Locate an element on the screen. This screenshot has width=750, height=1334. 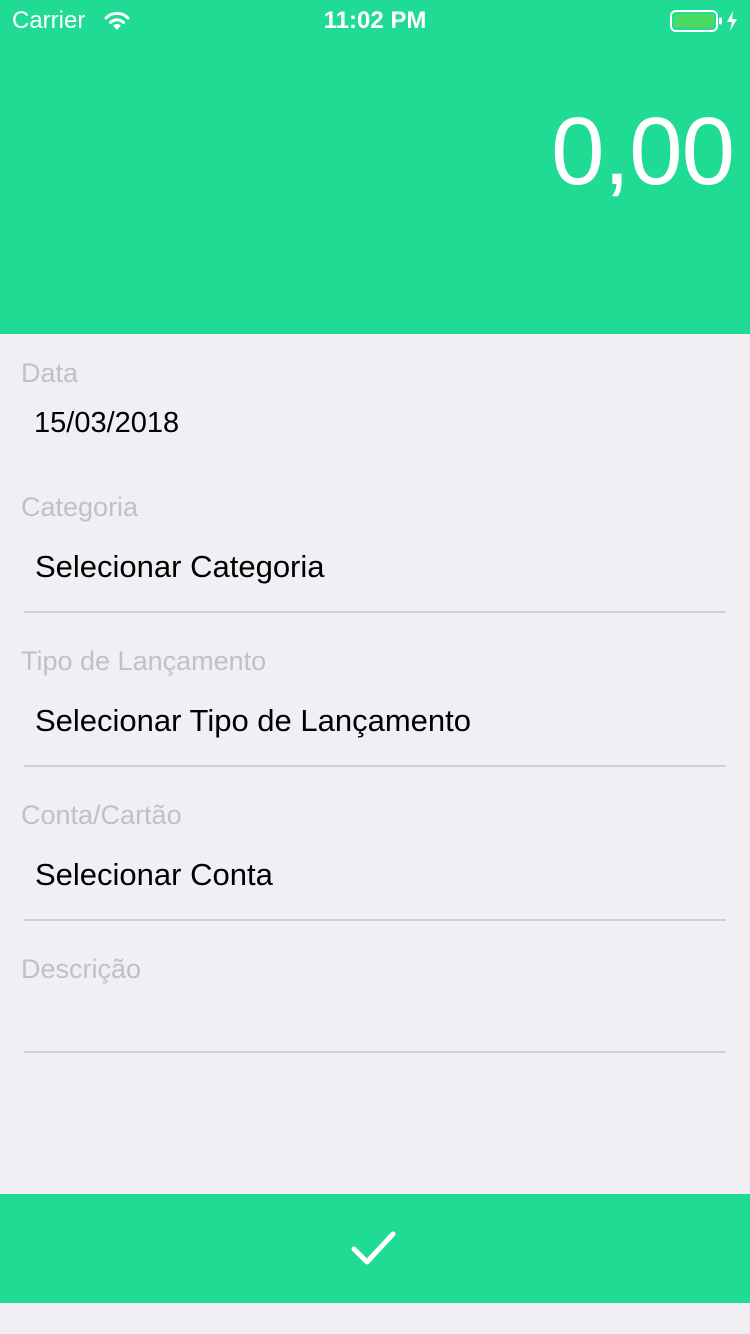
category-select: Selecionar Categoria is located at coordinates (375, 574).